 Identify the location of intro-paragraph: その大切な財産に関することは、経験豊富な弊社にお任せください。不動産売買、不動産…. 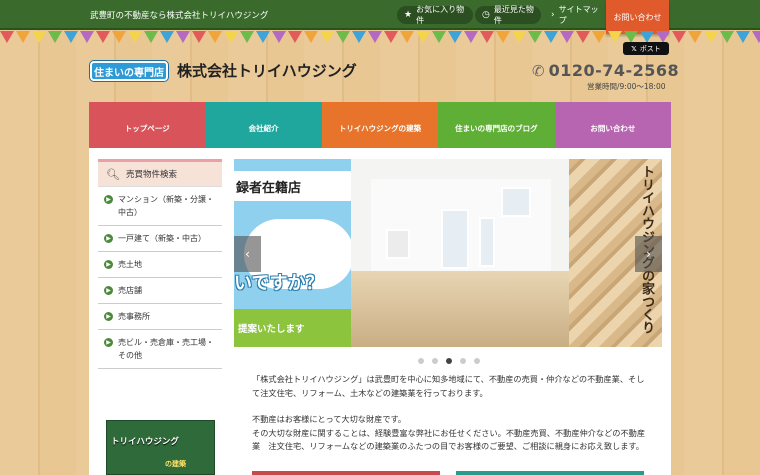
(449, 439).